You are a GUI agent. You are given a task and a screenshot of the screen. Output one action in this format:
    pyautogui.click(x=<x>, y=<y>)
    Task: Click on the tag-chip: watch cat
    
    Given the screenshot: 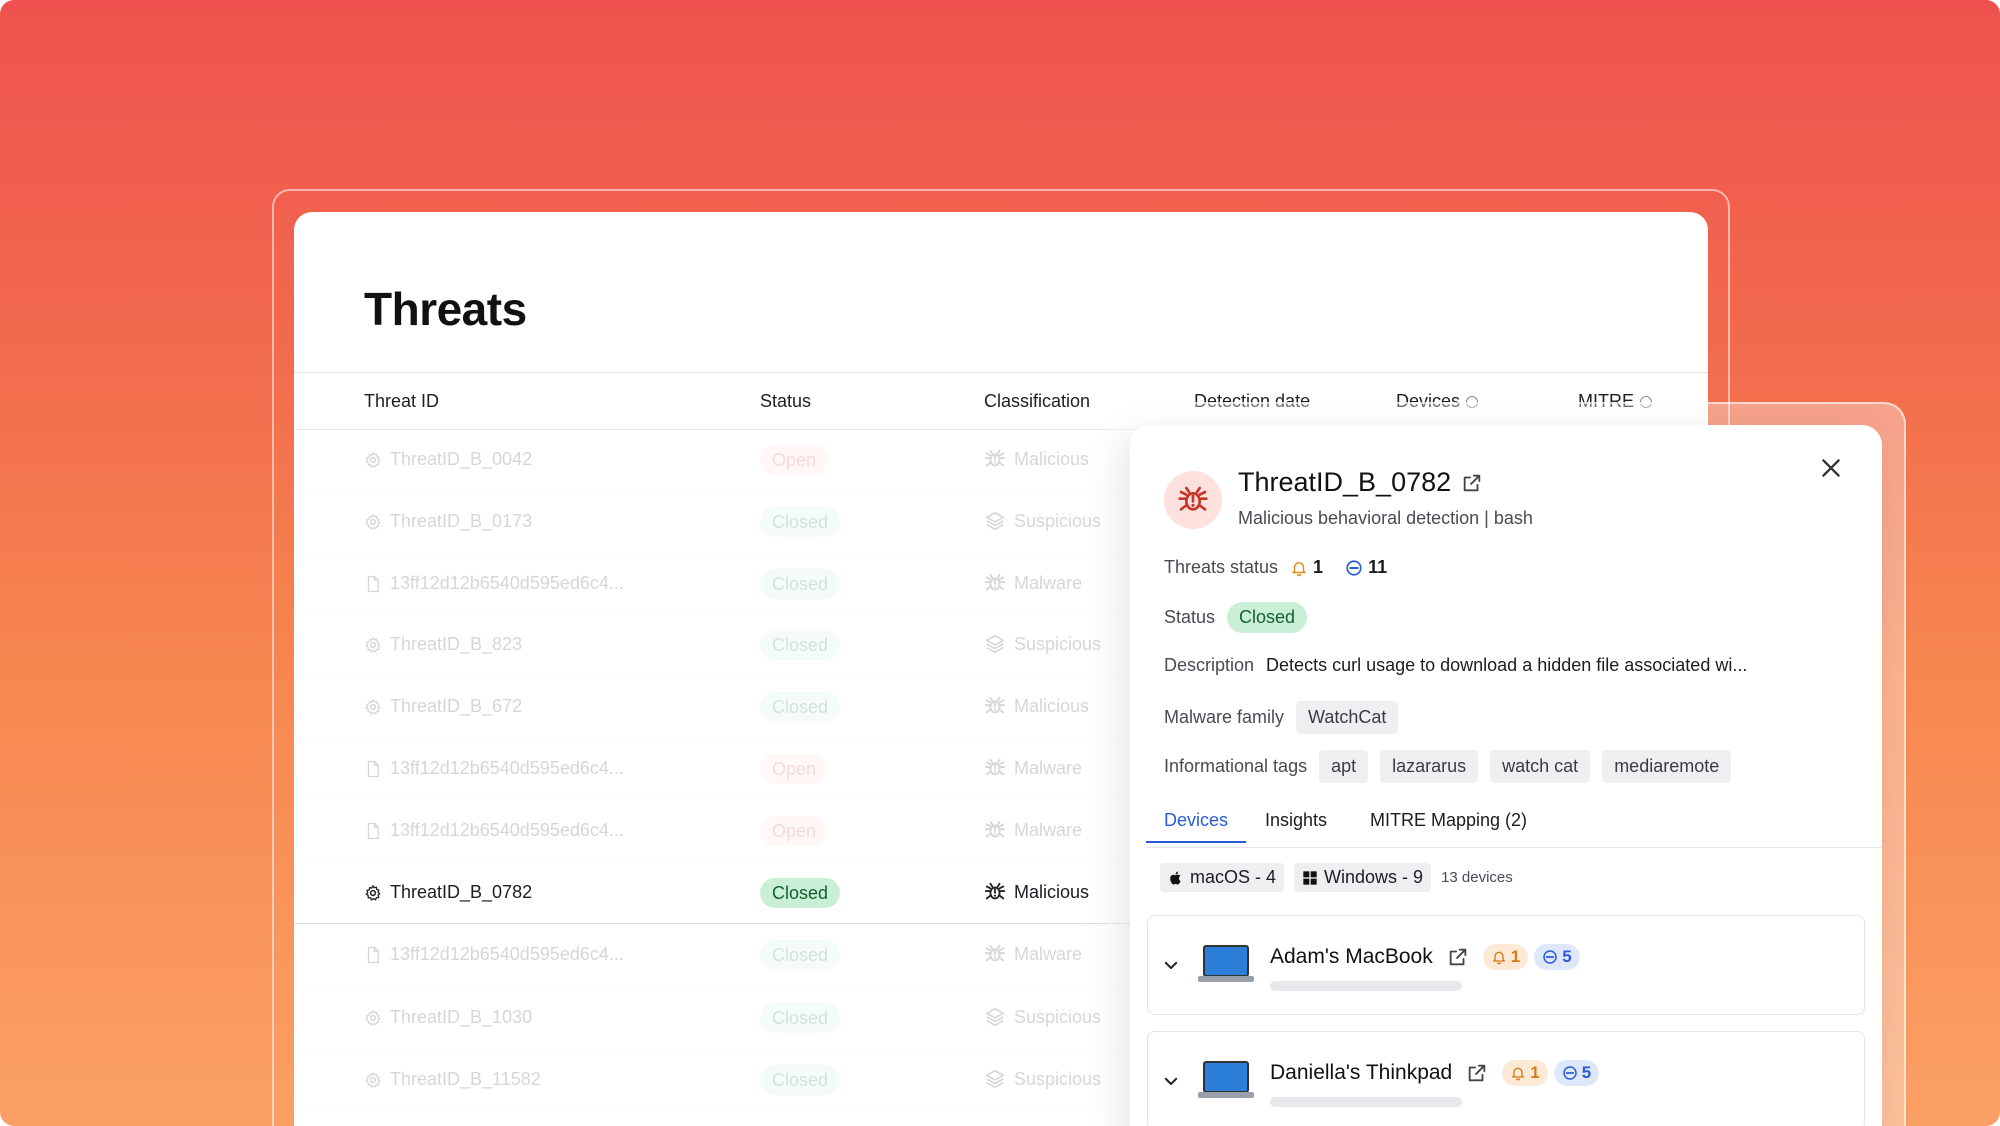 What is the action you would take?
    pyautogui.click(x=1540, y=766)
    